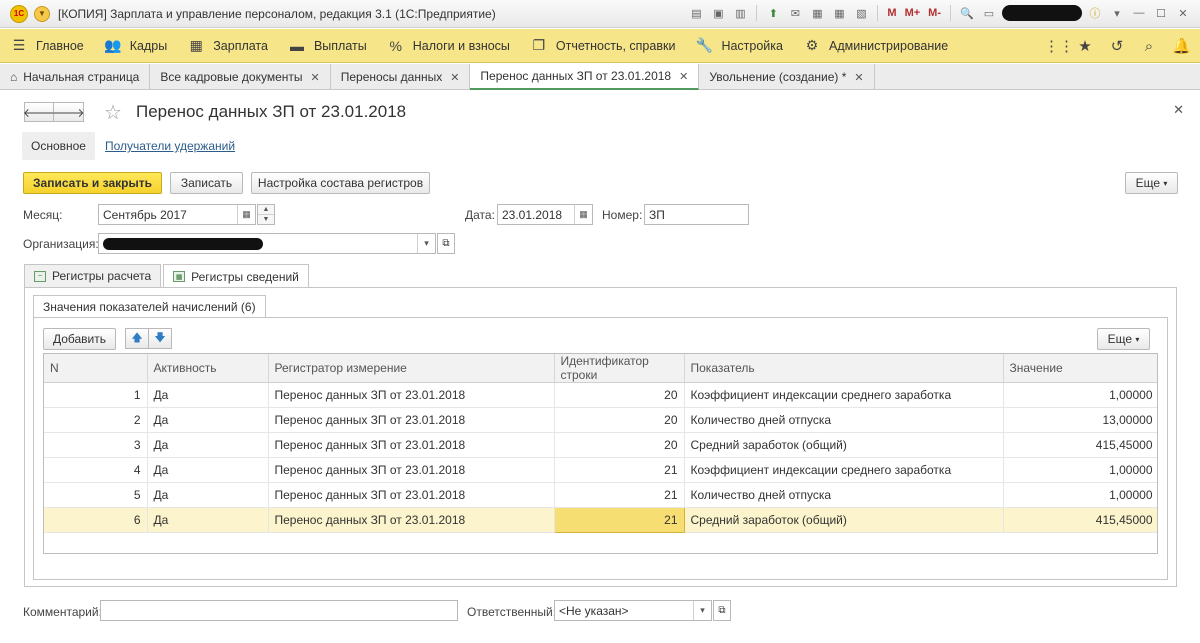 The height and width of the screenshot is (643, 1200). I want to click on tab-transfer-doc: Перенос данных ЗП от 23.01.2018 ✕, so click(585, 77).